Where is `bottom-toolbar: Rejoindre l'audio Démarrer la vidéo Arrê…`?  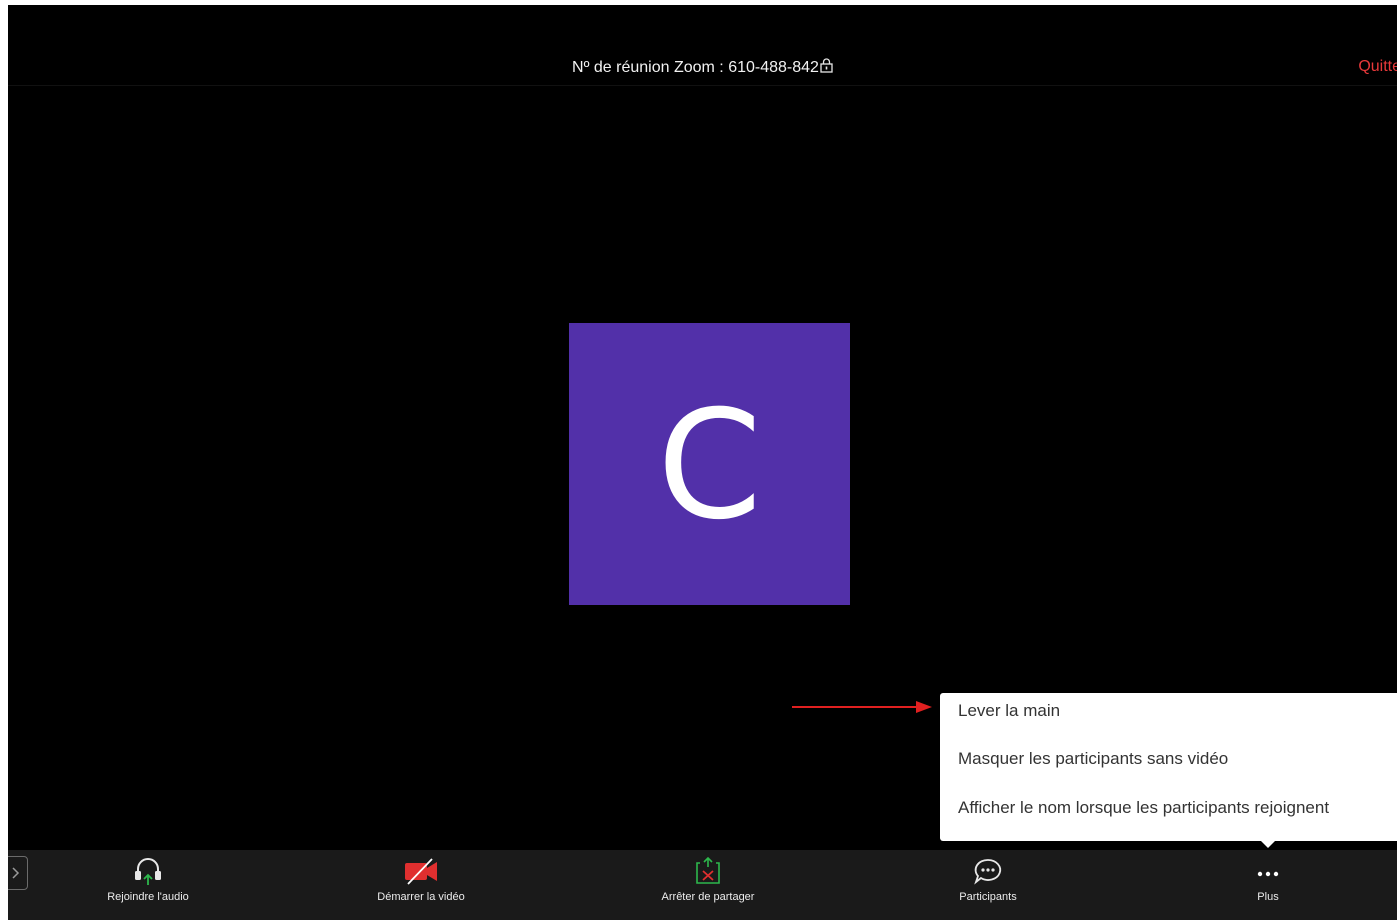 bottom-toolbar: Rejoindre l'audio Démarrer la vidéo Arrê… is located at coordinates (702, 885).